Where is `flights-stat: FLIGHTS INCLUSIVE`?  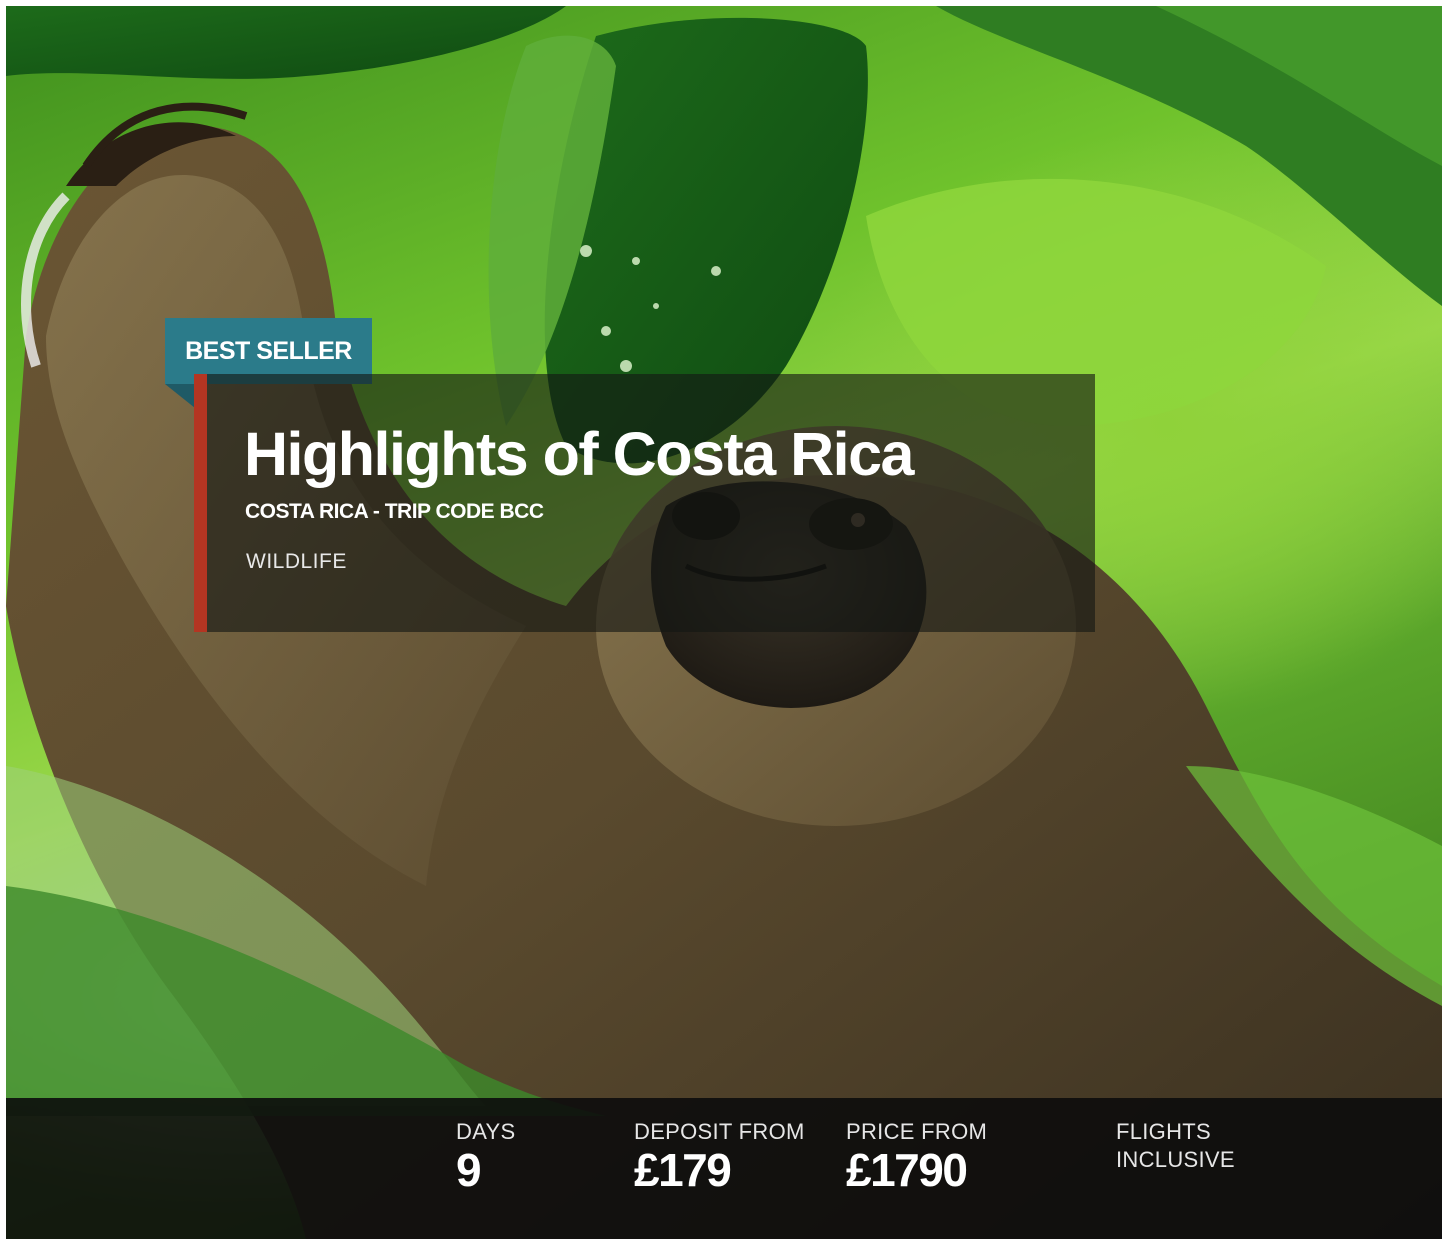 flights-stat: FLIGHTS INCLUSIVE is located at coordinates (1216, 1146).